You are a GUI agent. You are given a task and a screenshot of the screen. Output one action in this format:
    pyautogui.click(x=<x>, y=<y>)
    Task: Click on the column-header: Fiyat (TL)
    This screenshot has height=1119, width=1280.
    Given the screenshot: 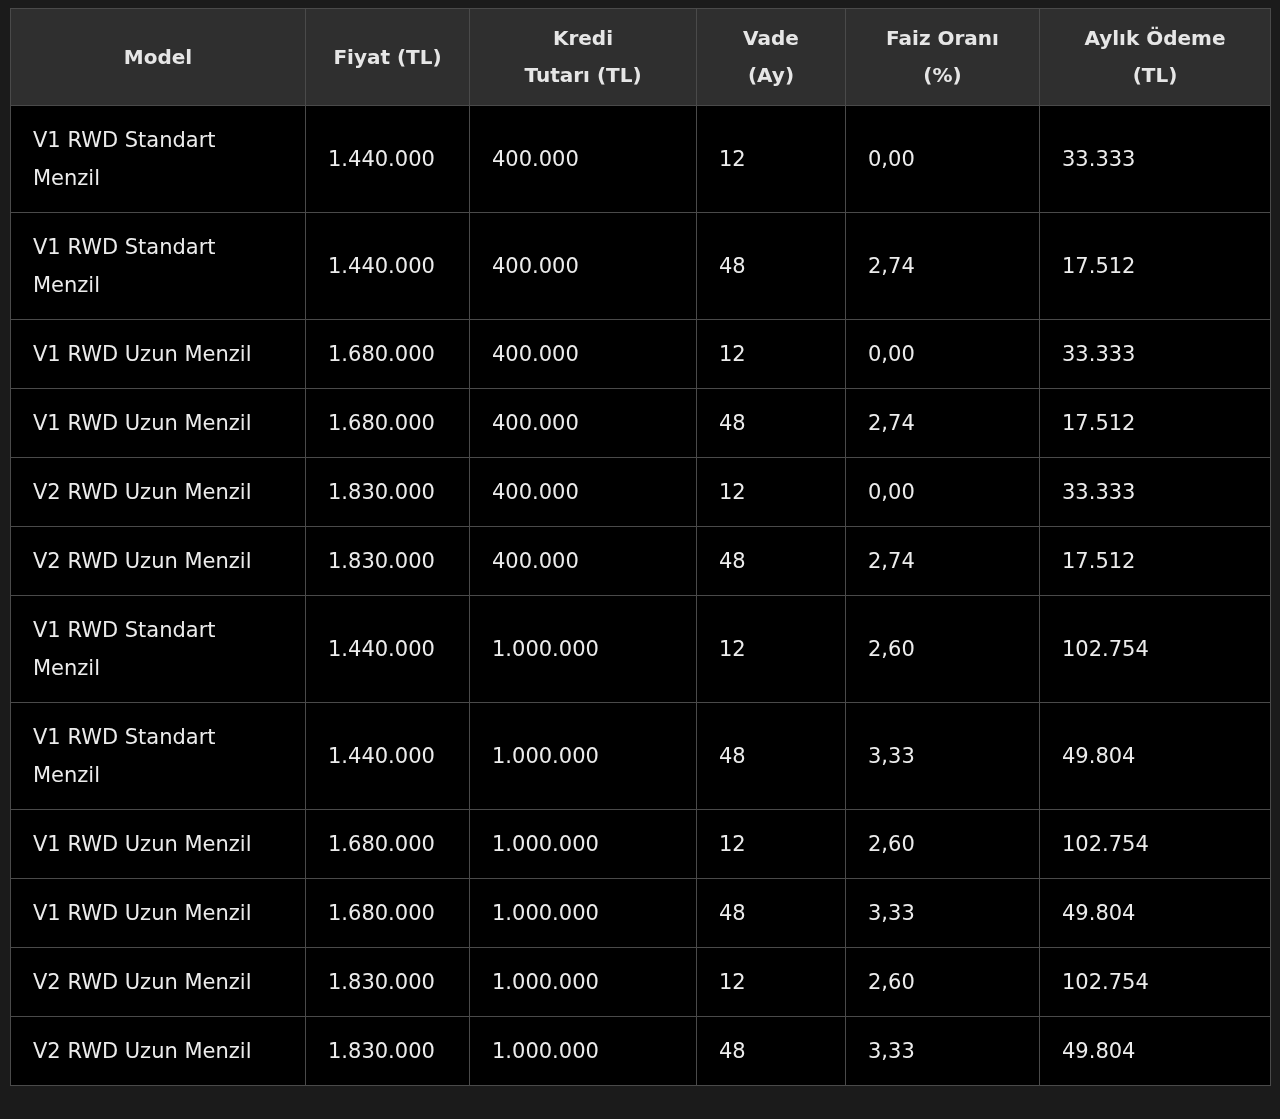 What is the action you would take?
    pyautogui.click(x=387, y=57)
    